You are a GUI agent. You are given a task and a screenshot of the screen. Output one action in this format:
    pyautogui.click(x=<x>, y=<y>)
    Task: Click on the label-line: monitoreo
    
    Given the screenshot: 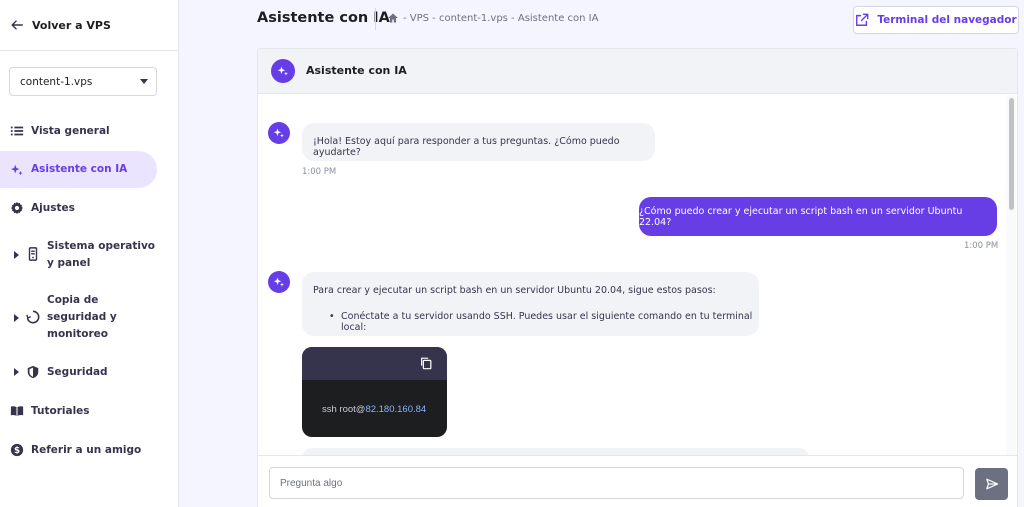 What is the action you would take?
    pyautogui.click(x=77, y=334)
    